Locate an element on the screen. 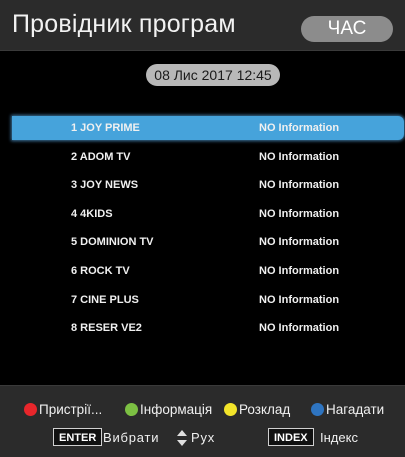 This screenshot has width=405, height=457. time-button: ЧАС is located at coordinates (347, 29).